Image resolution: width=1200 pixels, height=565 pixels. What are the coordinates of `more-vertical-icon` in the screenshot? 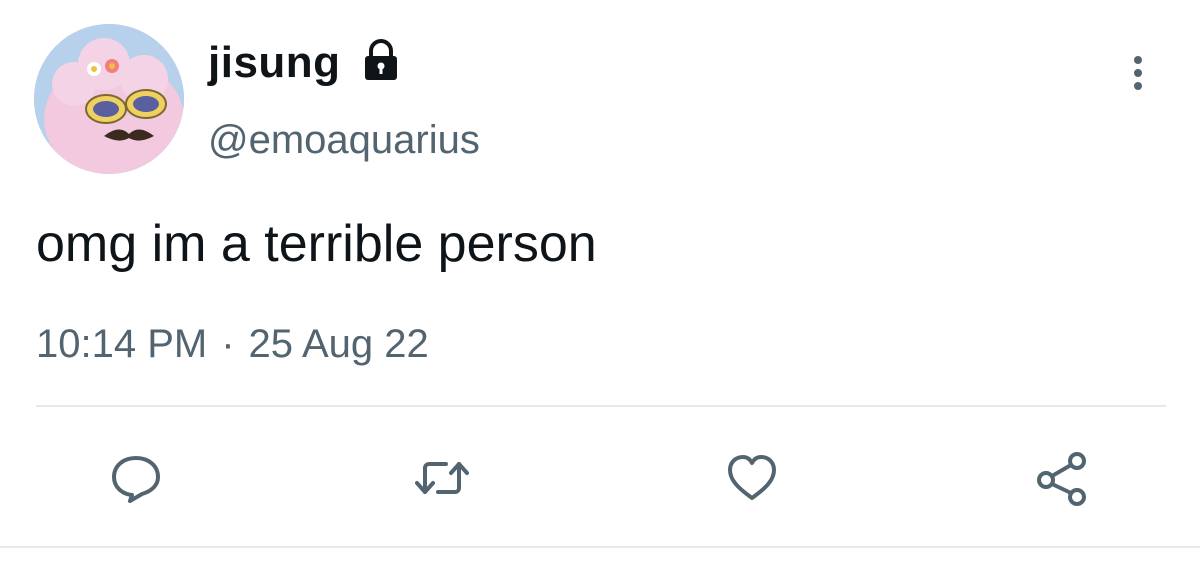 It's located at (1138, 72).